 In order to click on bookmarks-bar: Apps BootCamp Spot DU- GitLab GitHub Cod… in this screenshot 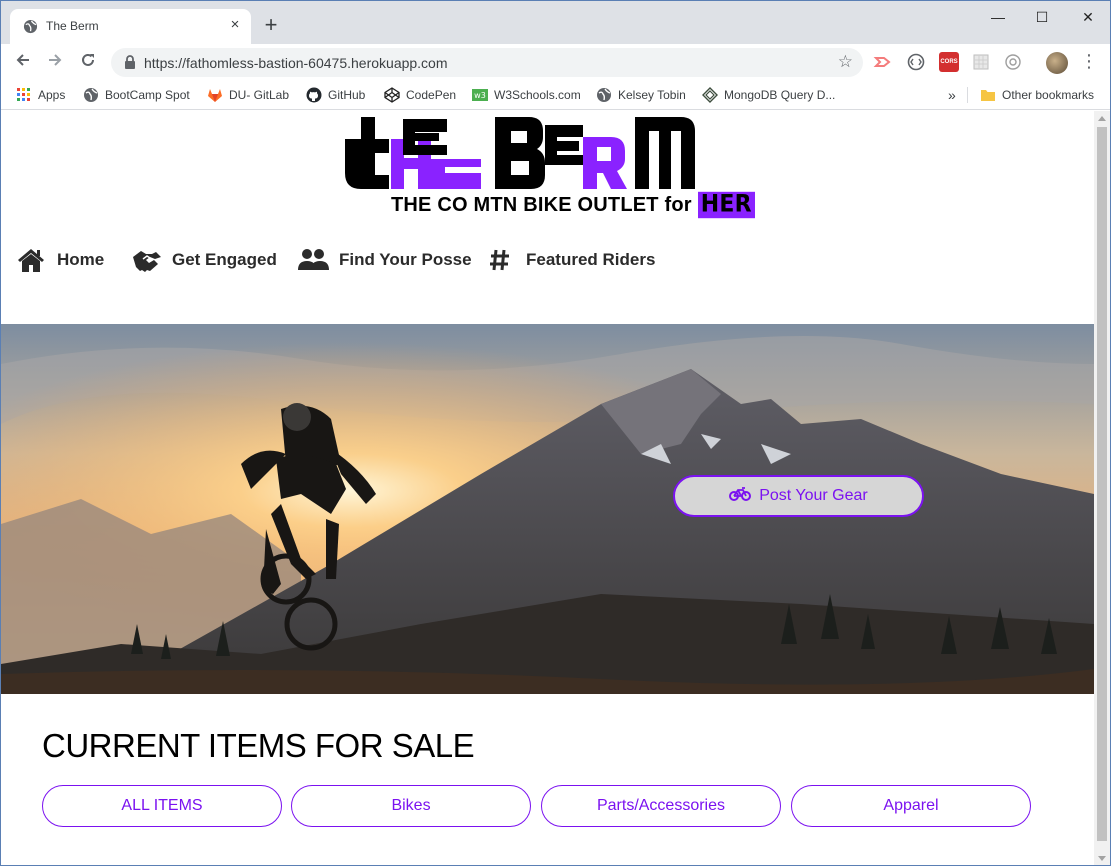, I will do `click(555, 95)`.